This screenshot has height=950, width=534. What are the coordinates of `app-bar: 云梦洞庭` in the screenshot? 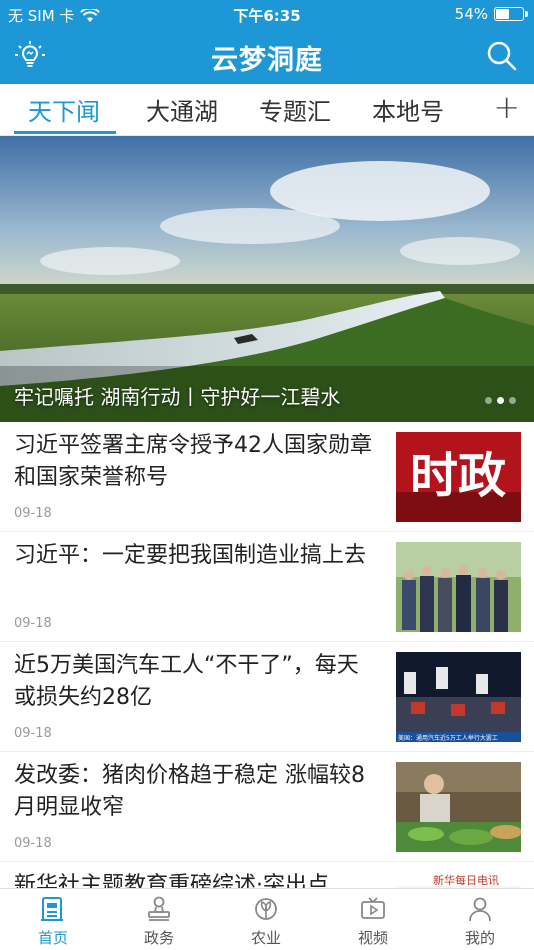 It's located at (267, 56).